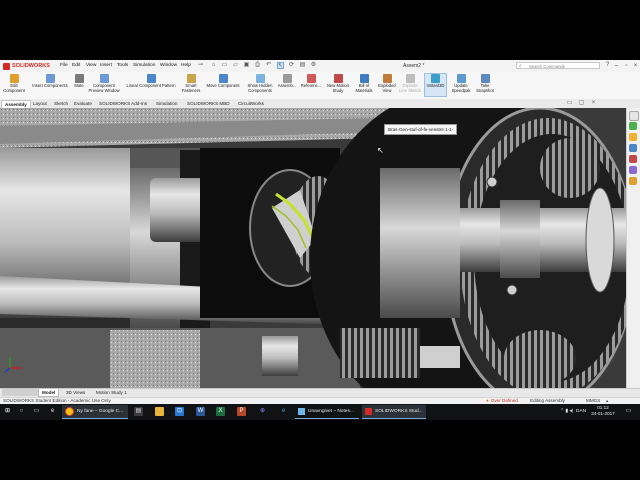  I want to click on tab-motion-study-1: Motion Study 1, so click(111, 392).